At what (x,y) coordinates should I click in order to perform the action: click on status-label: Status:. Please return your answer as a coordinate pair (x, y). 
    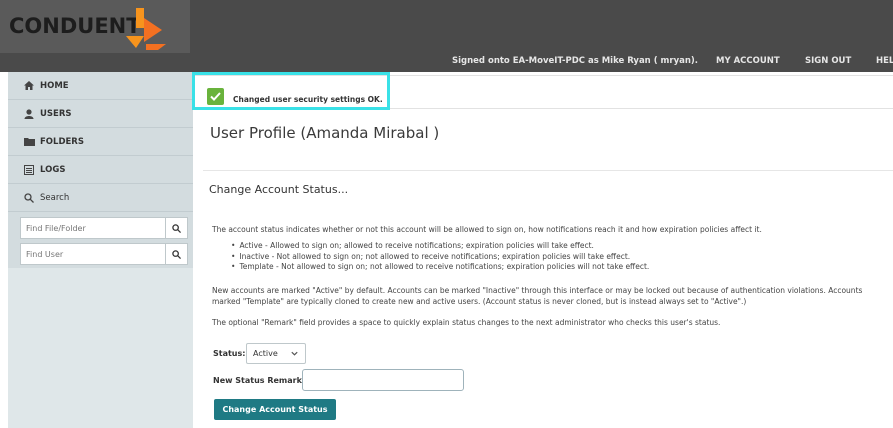
    Looking at the image, I should click on (229, 353).